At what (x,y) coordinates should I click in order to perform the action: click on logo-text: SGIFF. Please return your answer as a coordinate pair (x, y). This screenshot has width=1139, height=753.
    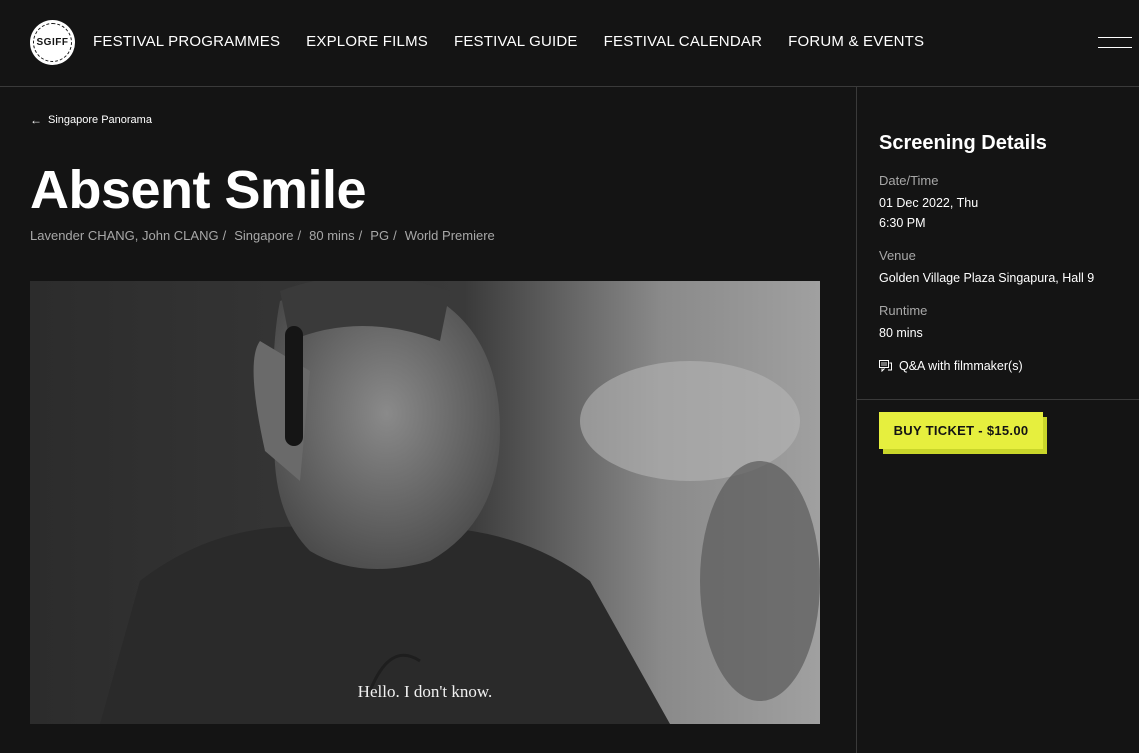
    Looking at the image, I should click on (52, 42).